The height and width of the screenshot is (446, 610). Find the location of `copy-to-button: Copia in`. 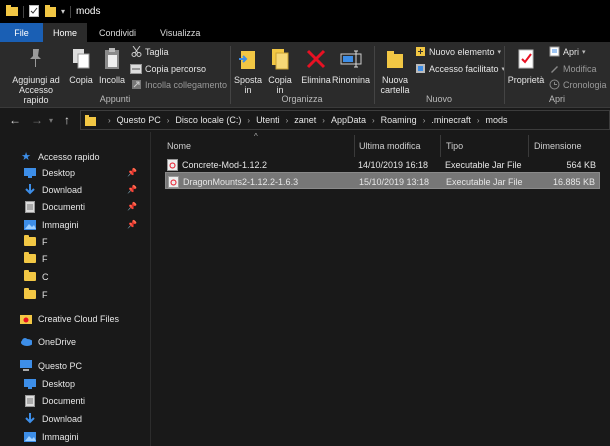

copy-to-button: Copia in is located at coordinates (280, 70).